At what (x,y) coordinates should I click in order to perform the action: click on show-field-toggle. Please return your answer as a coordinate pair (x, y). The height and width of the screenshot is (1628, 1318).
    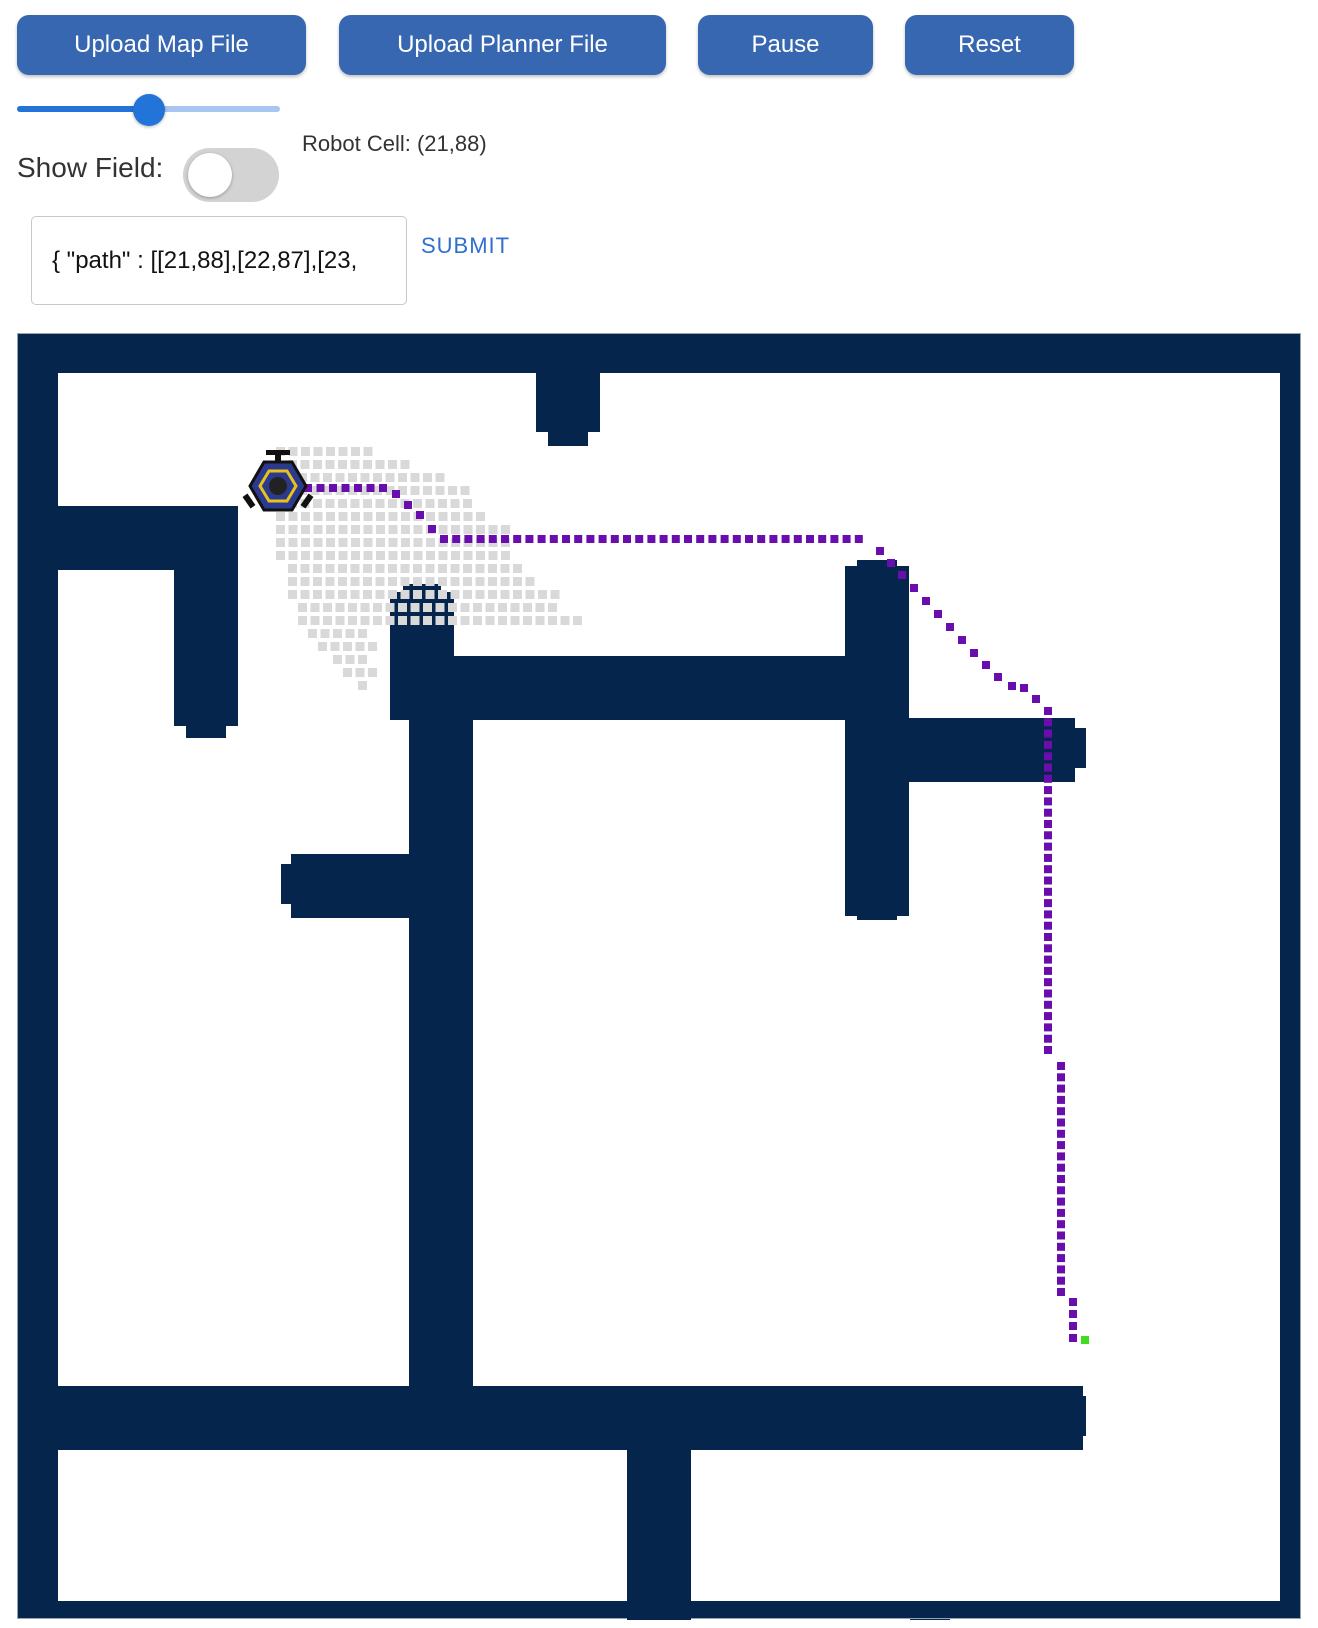
    Looking at the image, I should click on (231, 175).